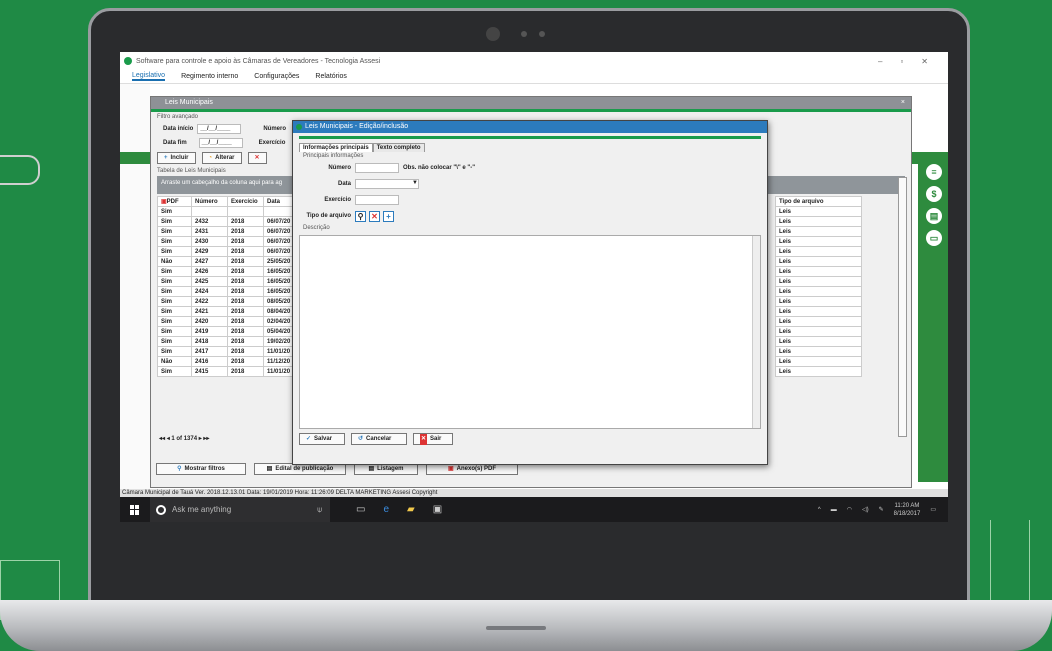  I want to click on table-cell: Não, so click(174, 361).